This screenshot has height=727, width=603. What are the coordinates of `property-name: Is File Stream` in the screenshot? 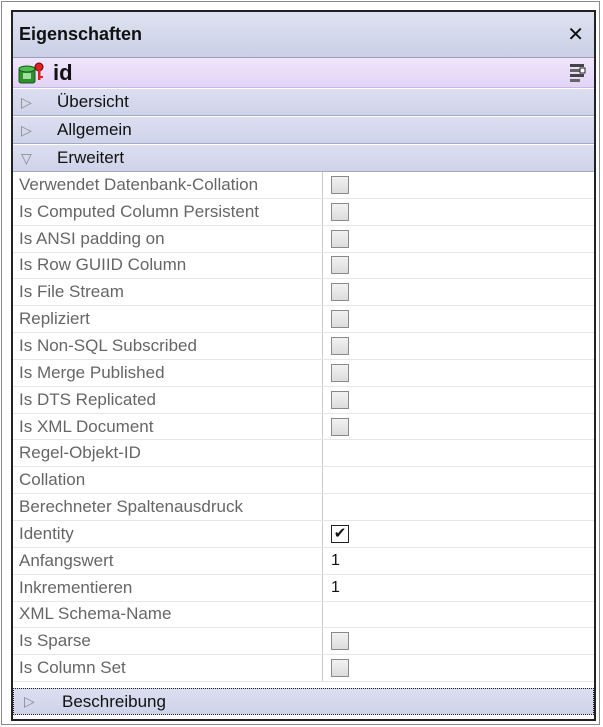 It's located at (168, 292).